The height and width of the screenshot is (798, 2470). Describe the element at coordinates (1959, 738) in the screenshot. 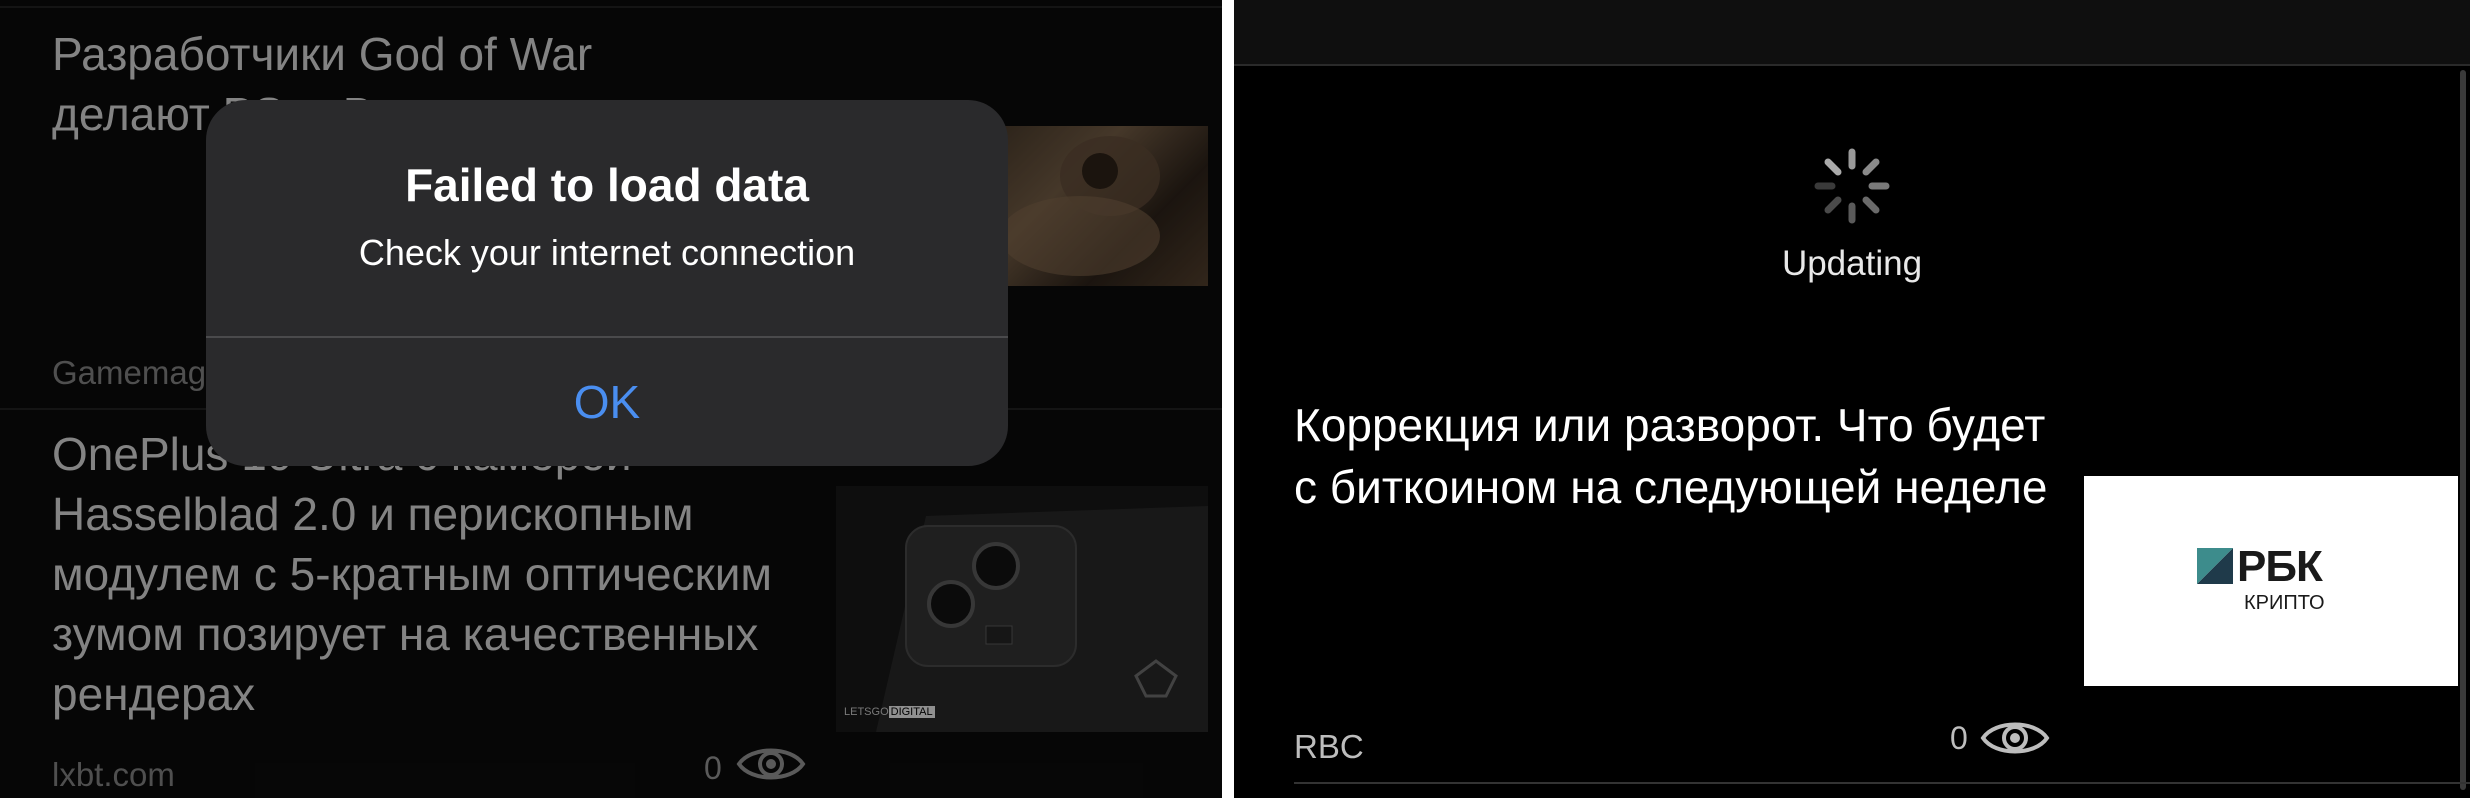

I see `view-count: 0` at that location.